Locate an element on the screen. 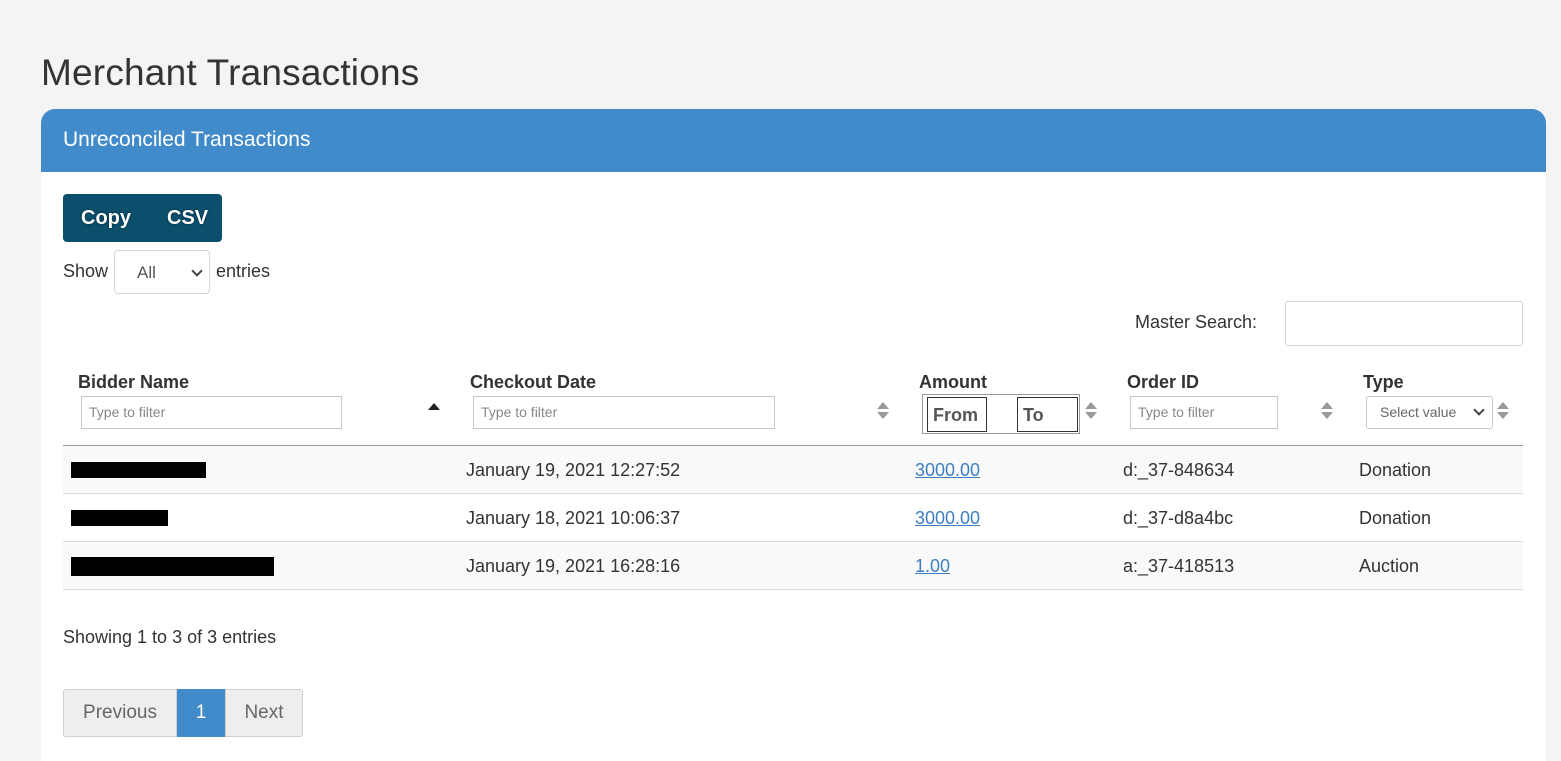  master-search-input is located at coordinates (1404, 323).